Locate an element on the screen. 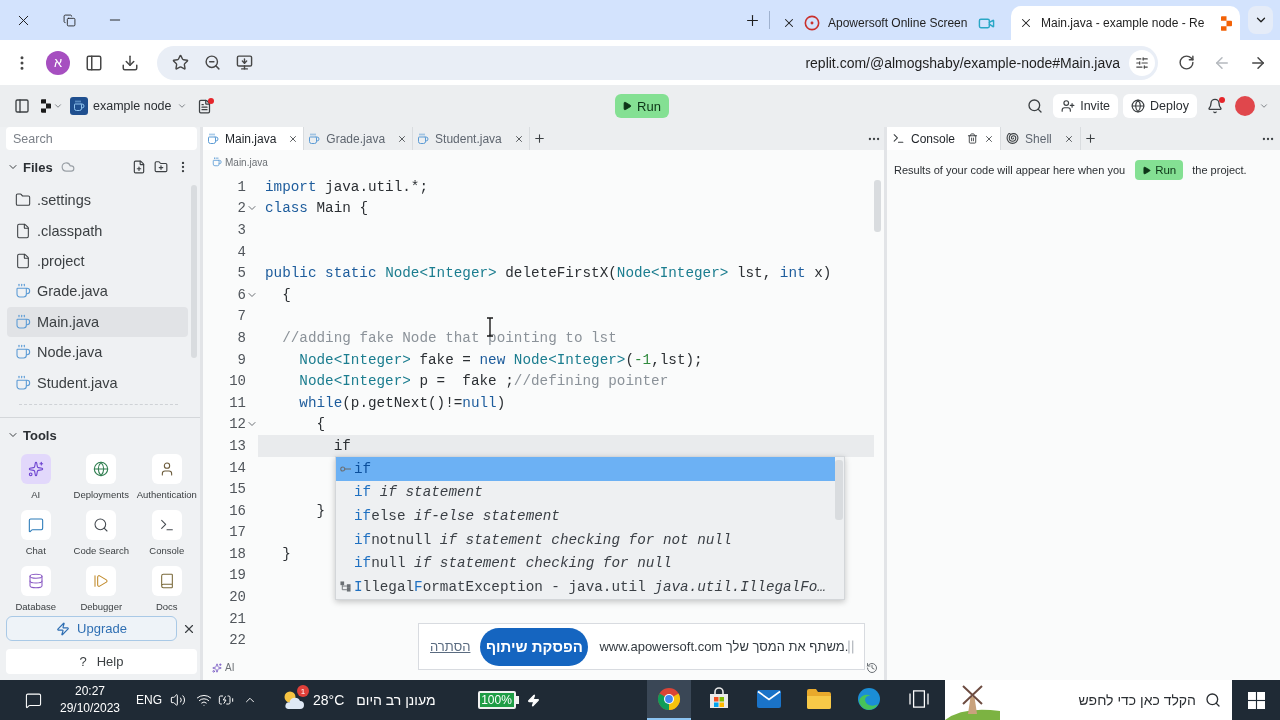 This screenshot has height=720, width=1280. file-item: .classpath is located at coordinates (97, 230).